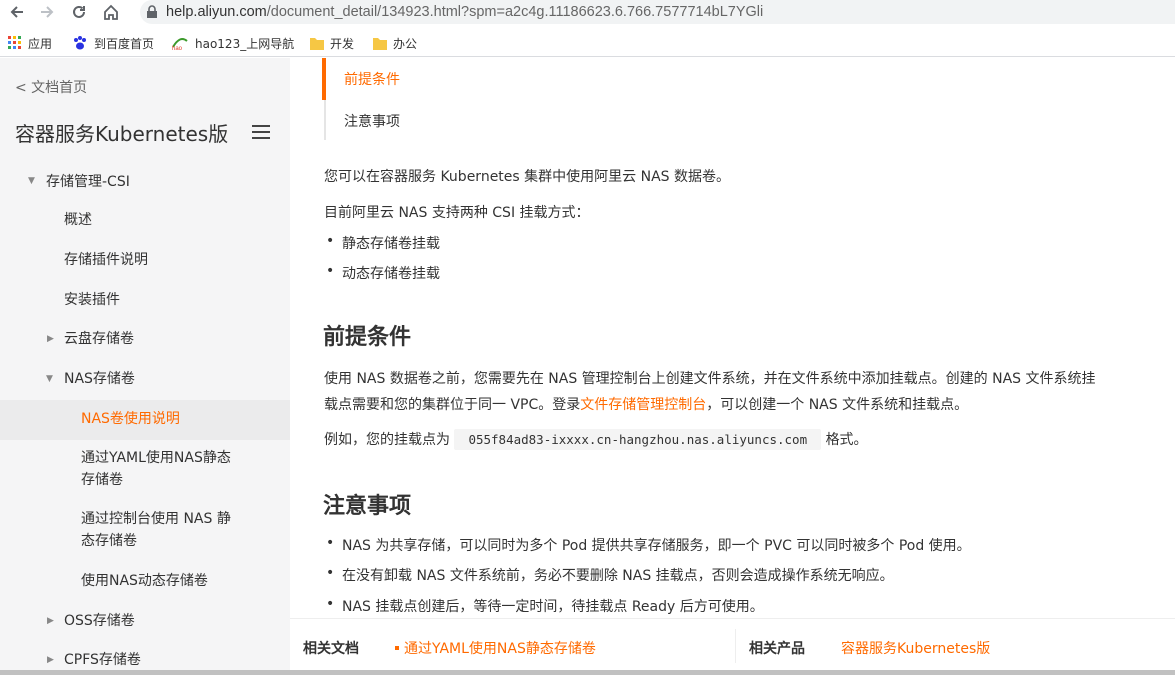  I want to click on home-button, so click(111, 12).